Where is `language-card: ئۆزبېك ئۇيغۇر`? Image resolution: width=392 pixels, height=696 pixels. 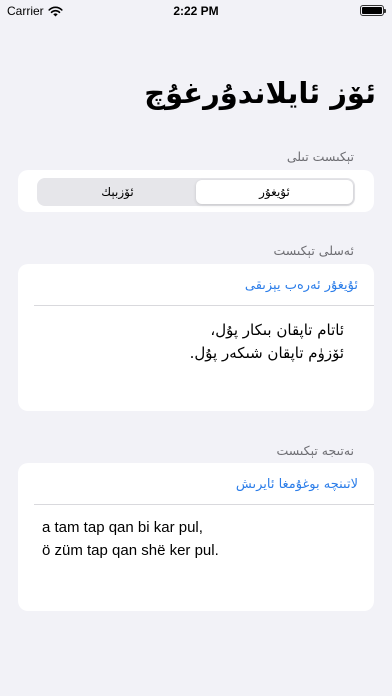 language-card: ئۆزبېك ئۇيغۇر is located at coordinates (196, 191).